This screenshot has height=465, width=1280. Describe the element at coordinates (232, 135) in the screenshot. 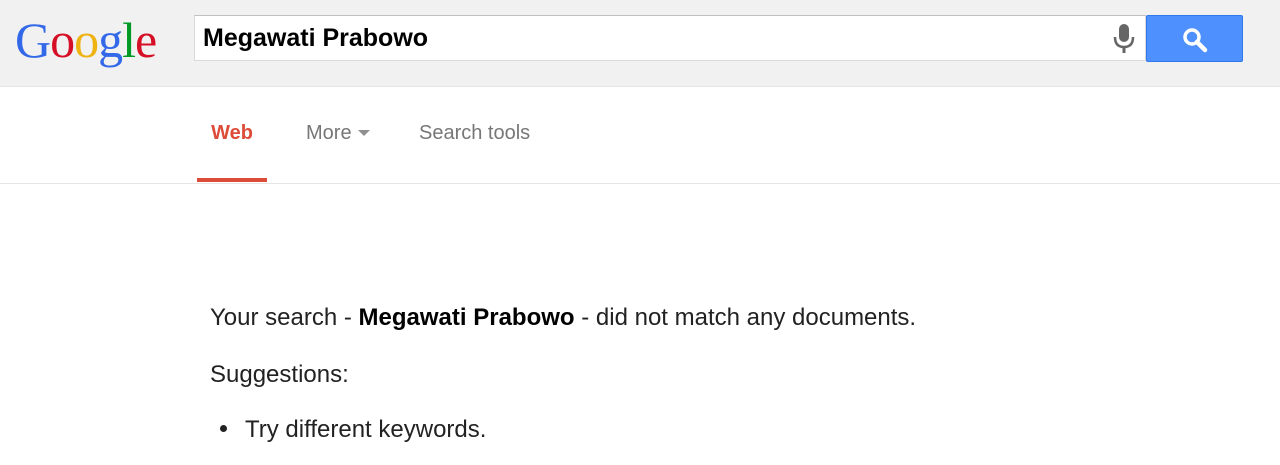

I see `tab-web: Web` at that location.